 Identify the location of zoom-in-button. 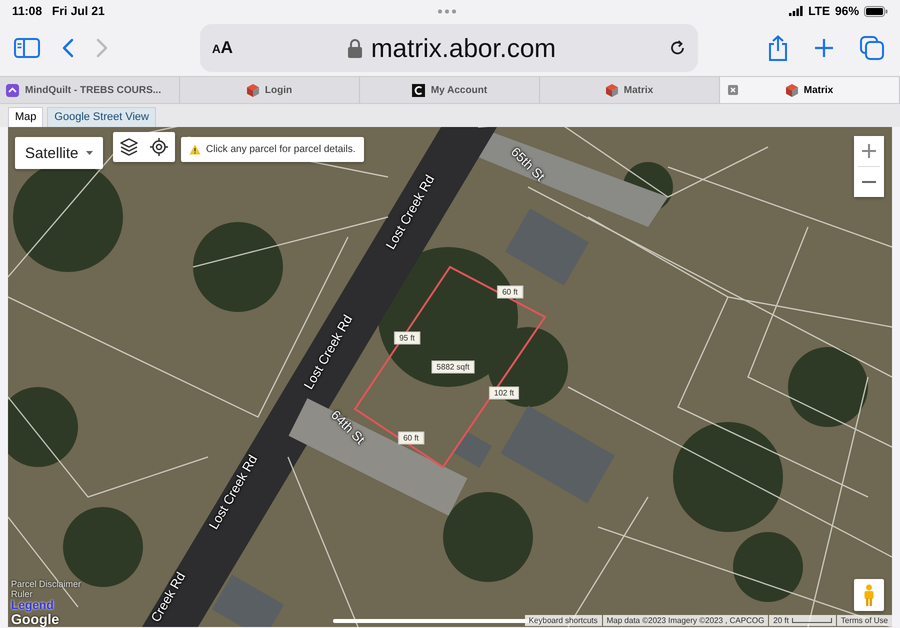
(869, 151).